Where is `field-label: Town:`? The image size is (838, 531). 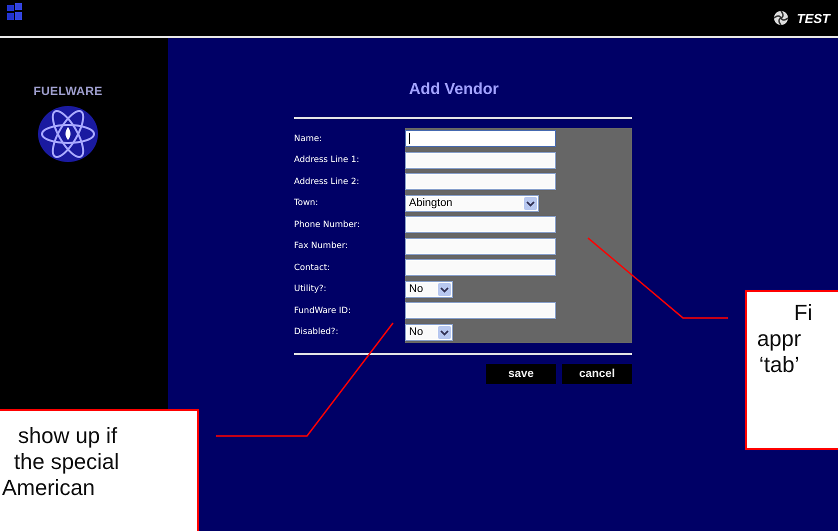 field-label: Town: is located at coordinates (307, 203).